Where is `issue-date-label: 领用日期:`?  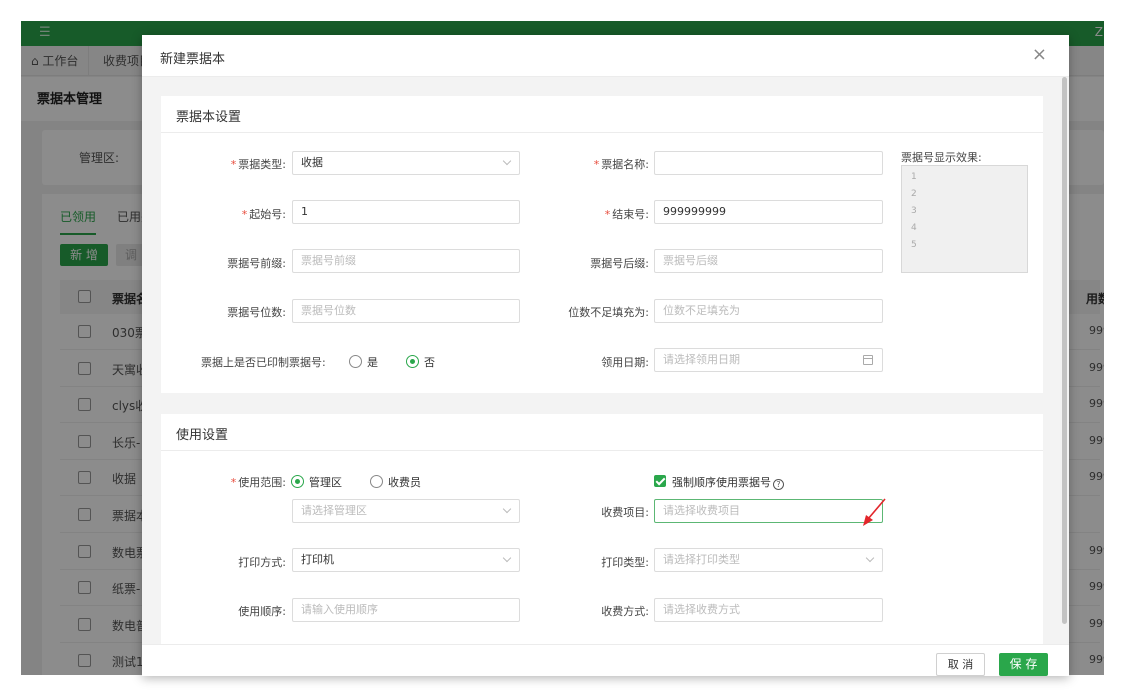
issue-date-label: 领用日期: is located at coordinates (625, 362).